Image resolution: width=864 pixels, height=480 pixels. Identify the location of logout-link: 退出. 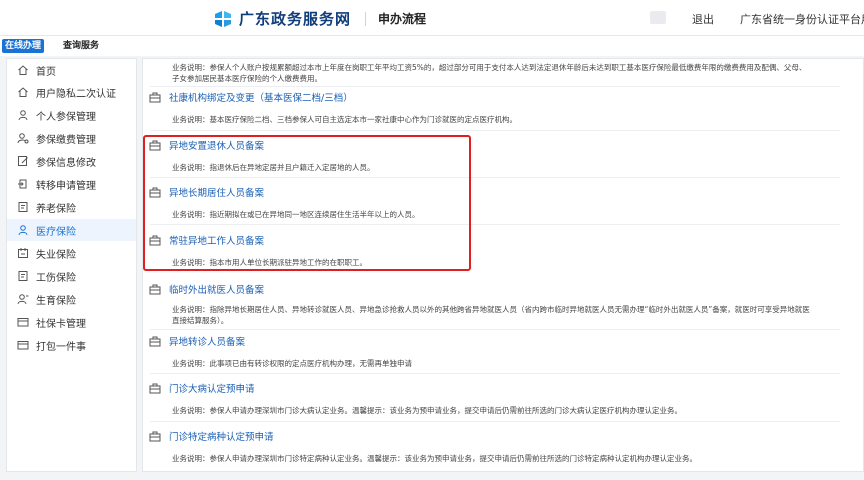
(703, 19).